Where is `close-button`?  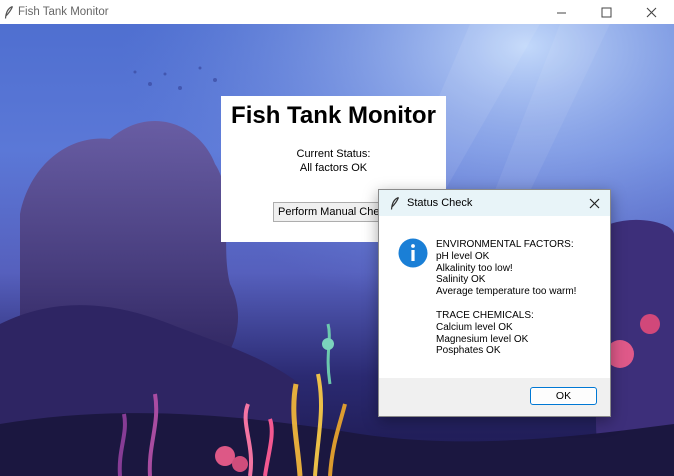 close-button is located at coordinates (651, 12).